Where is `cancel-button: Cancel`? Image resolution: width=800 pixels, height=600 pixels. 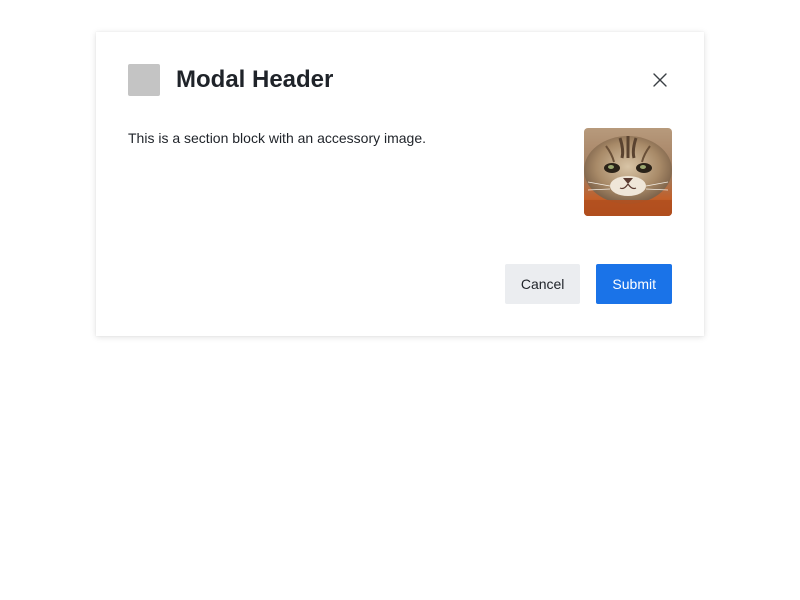
cancel-button: Cancel is located at coordinates (542, 284).